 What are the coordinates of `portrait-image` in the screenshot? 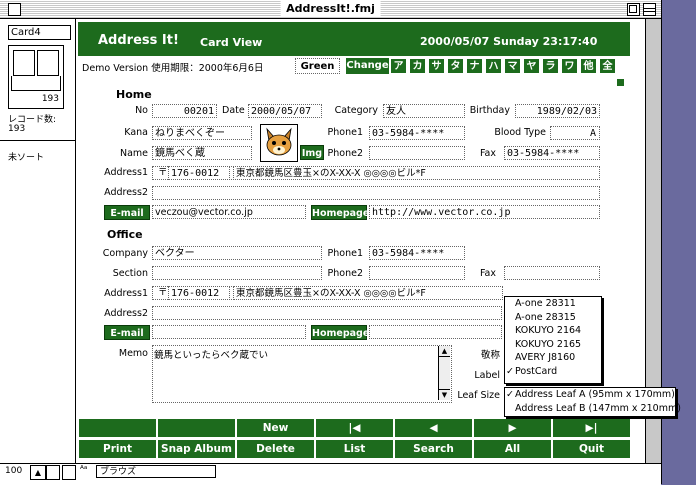 It's located at (279, 143).